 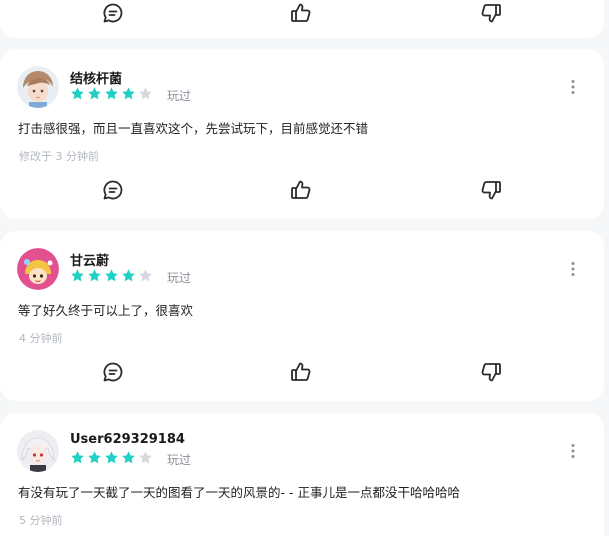 What do you see at coordinates (193, 127) in the screenshot?
I see `review-text: 打击感很强，而且一直喜欢这个，先尝试玩下，目前感觉还不错` at bounding box center [193, 127].